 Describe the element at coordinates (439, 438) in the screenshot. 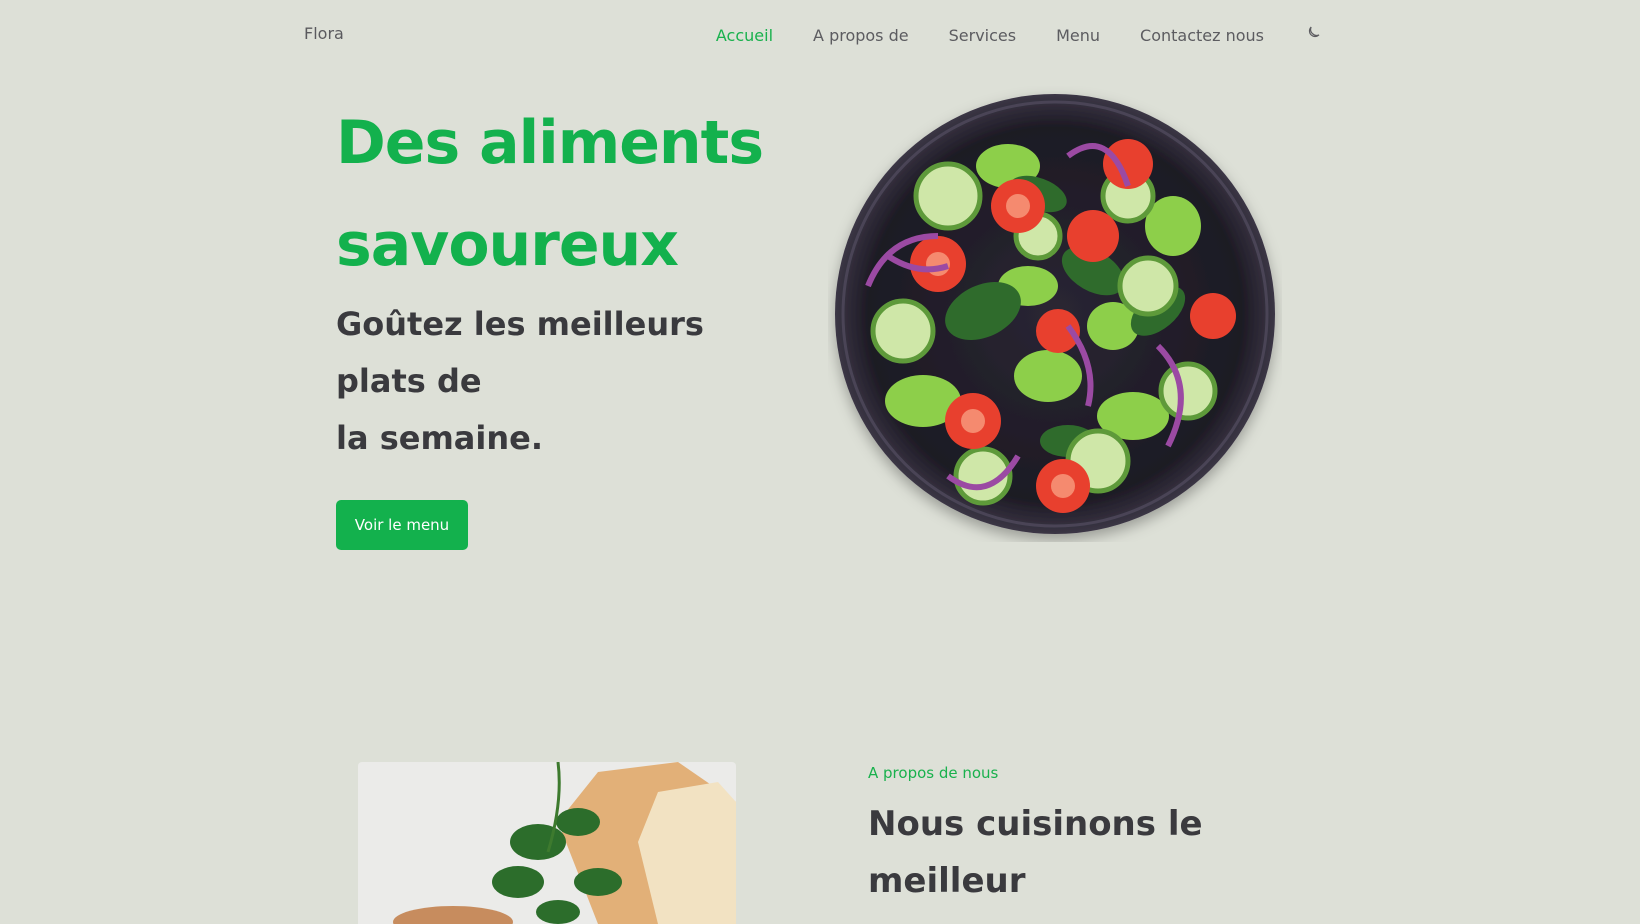

I see `hero-subtitle-line: la semaine.` at that location.